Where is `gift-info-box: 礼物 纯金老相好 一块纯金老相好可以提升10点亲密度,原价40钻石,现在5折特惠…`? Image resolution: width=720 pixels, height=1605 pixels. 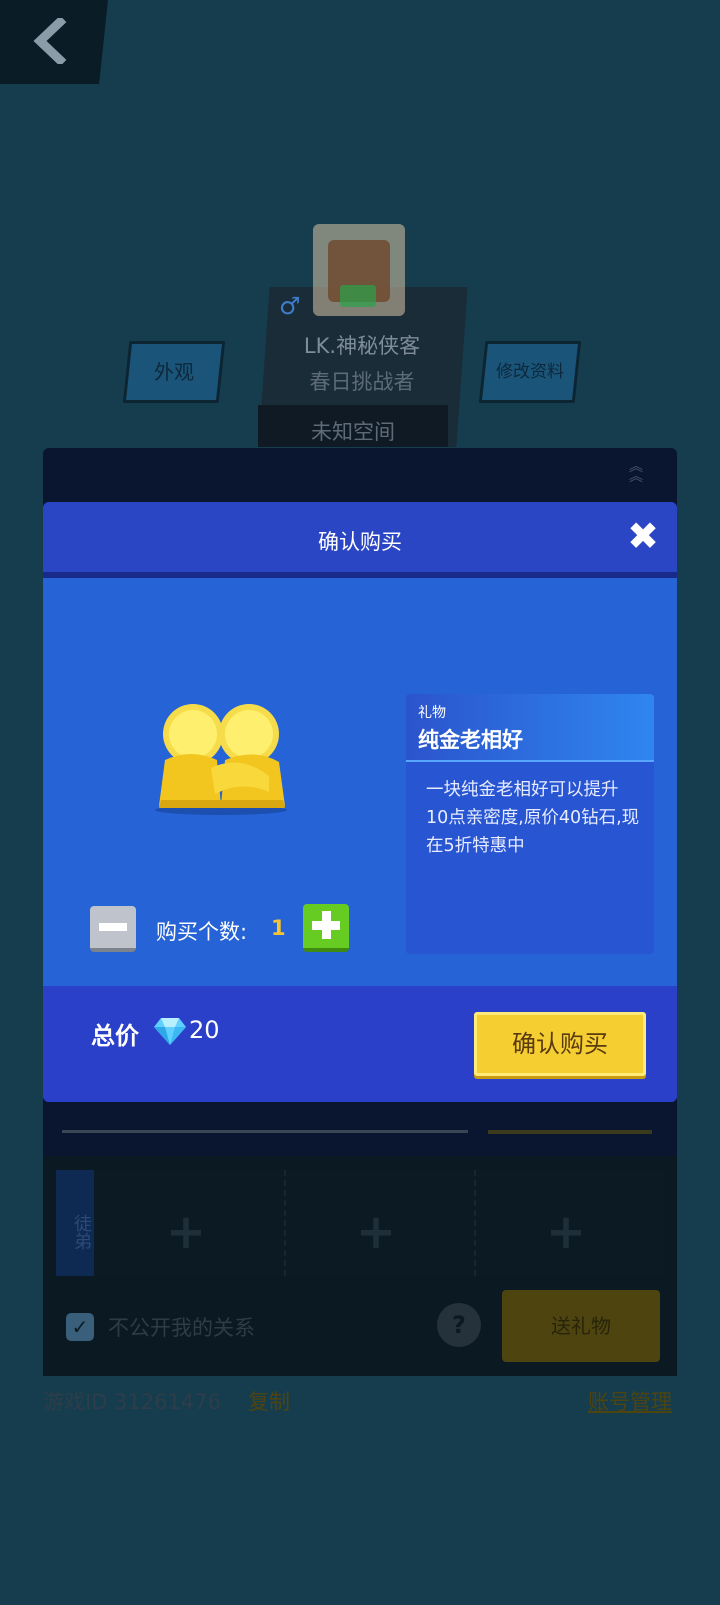 gift-info-box: 礼物 纯金老相好 一块纯金老相好可以提升10点亲密度,原价40钻石,现在5折特惠… is located at coordinates (530, 824).